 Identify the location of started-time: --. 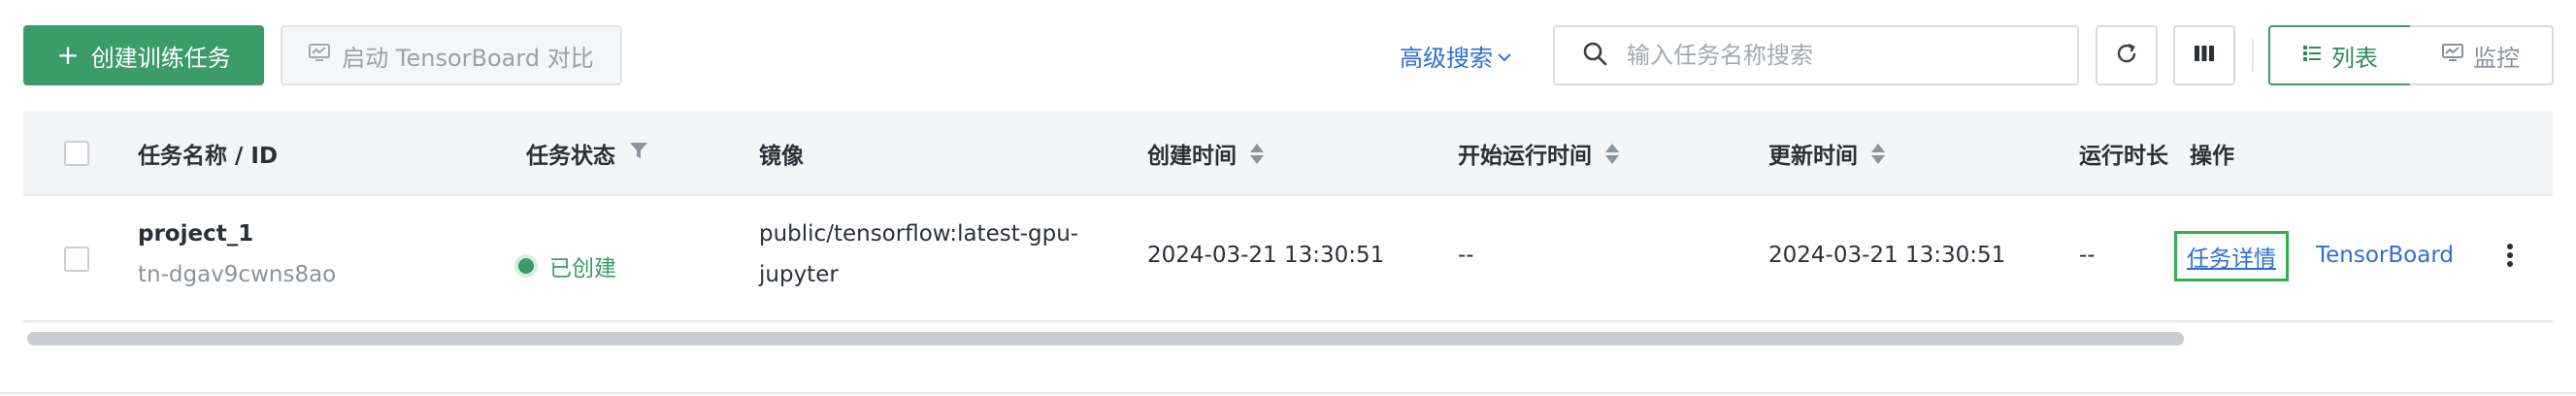
(1466, 255).